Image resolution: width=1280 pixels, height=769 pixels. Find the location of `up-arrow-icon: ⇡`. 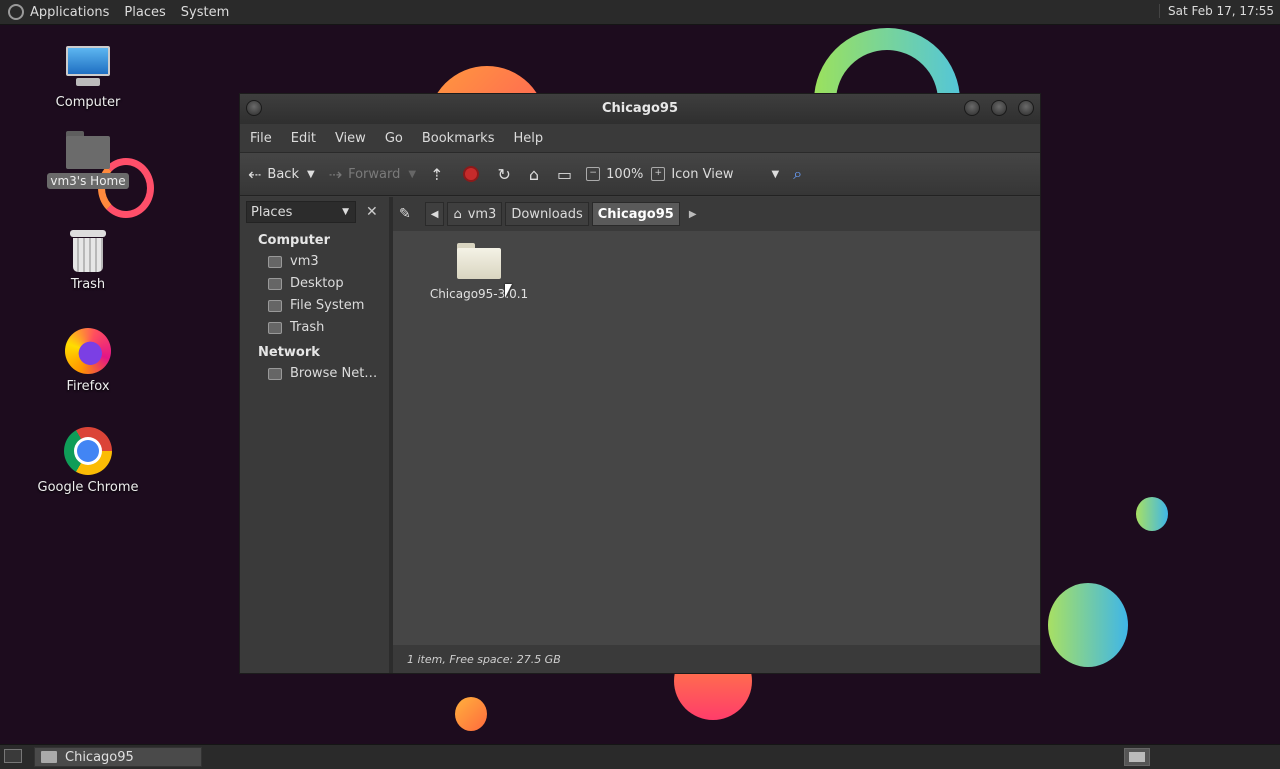

up-arrow-icon: ⇡ is located at coordinates (436, 174).